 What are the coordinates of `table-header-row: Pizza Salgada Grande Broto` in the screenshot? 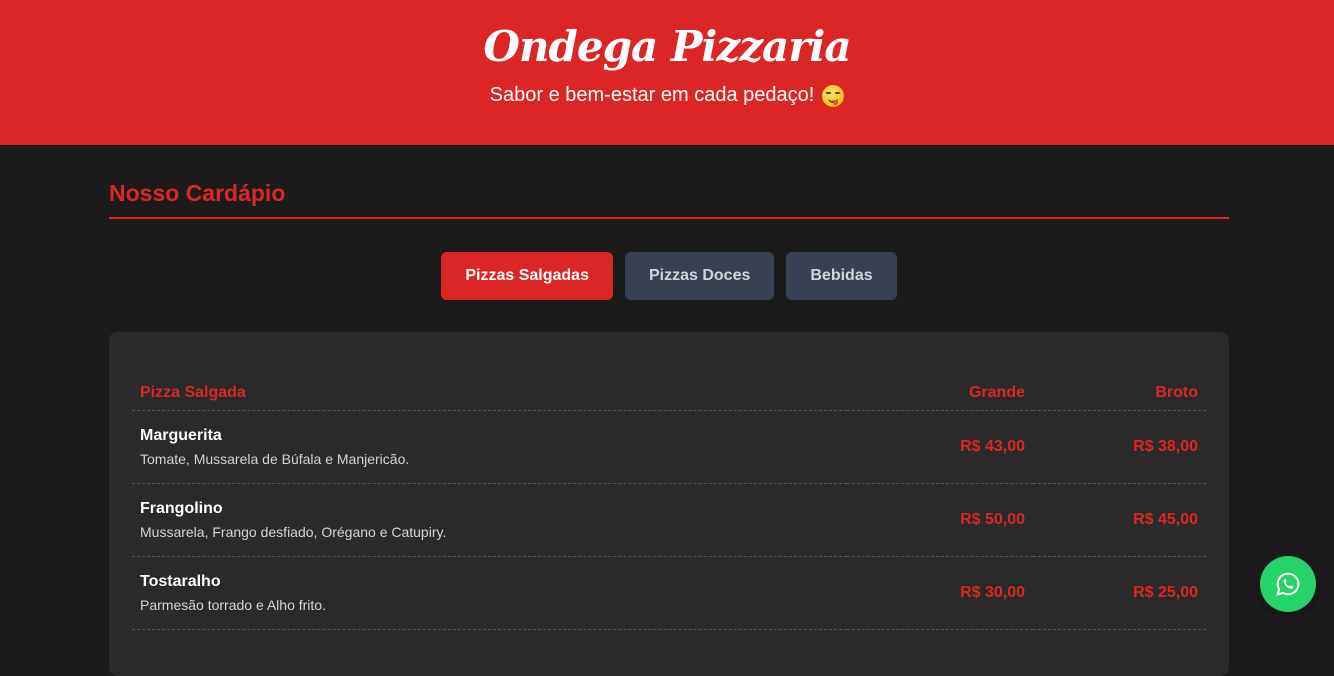 It's located at (669, 383).